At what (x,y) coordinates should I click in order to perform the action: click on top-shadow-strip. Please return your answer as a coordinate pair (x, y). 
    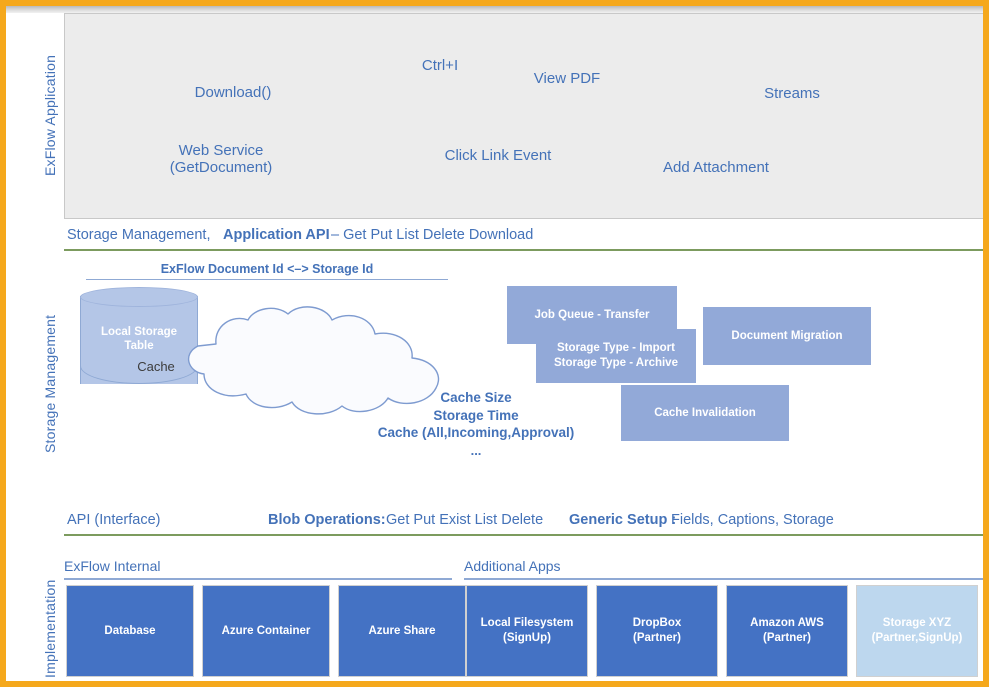
    Looking at the image, I should click on (494, 9).